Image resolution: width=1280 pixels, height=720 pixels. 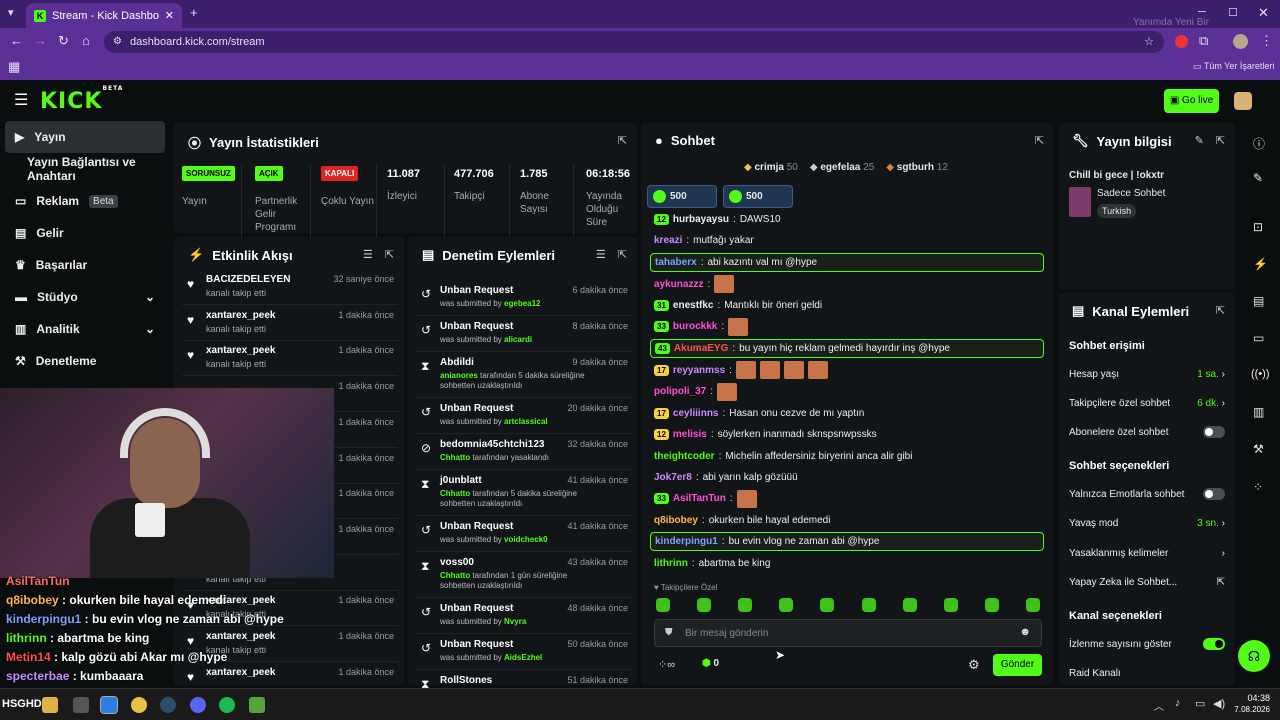 What do you see at coordinates (693, 305) in the screenshot?
I see `chat-username: enestfkc` at bounding box center [693, 305].